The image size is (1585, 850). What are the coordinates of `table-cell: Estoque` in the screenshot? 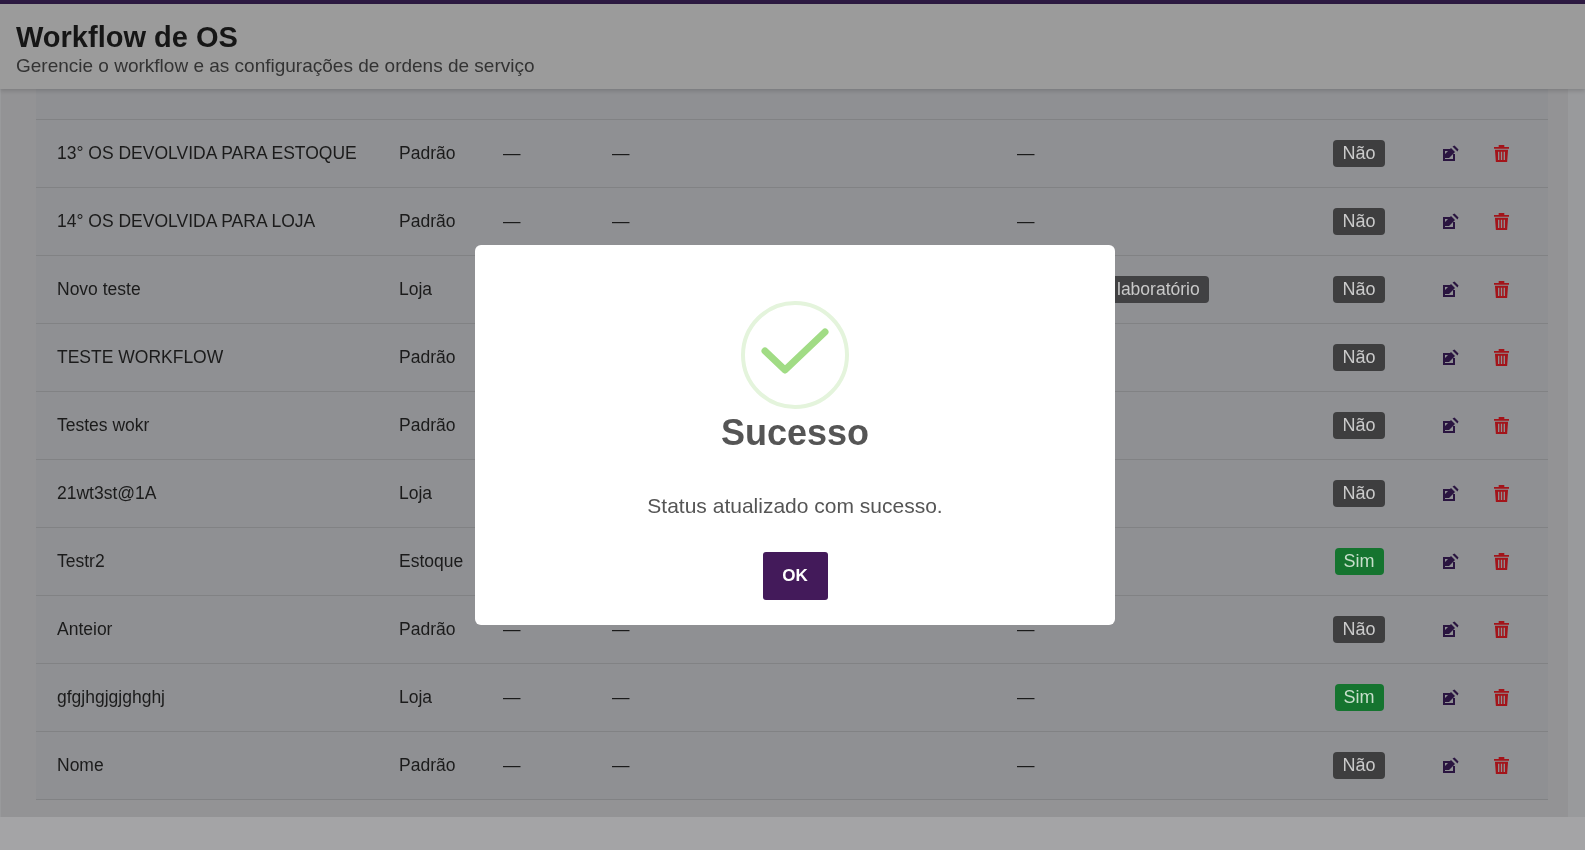 It's located at (431, 561).